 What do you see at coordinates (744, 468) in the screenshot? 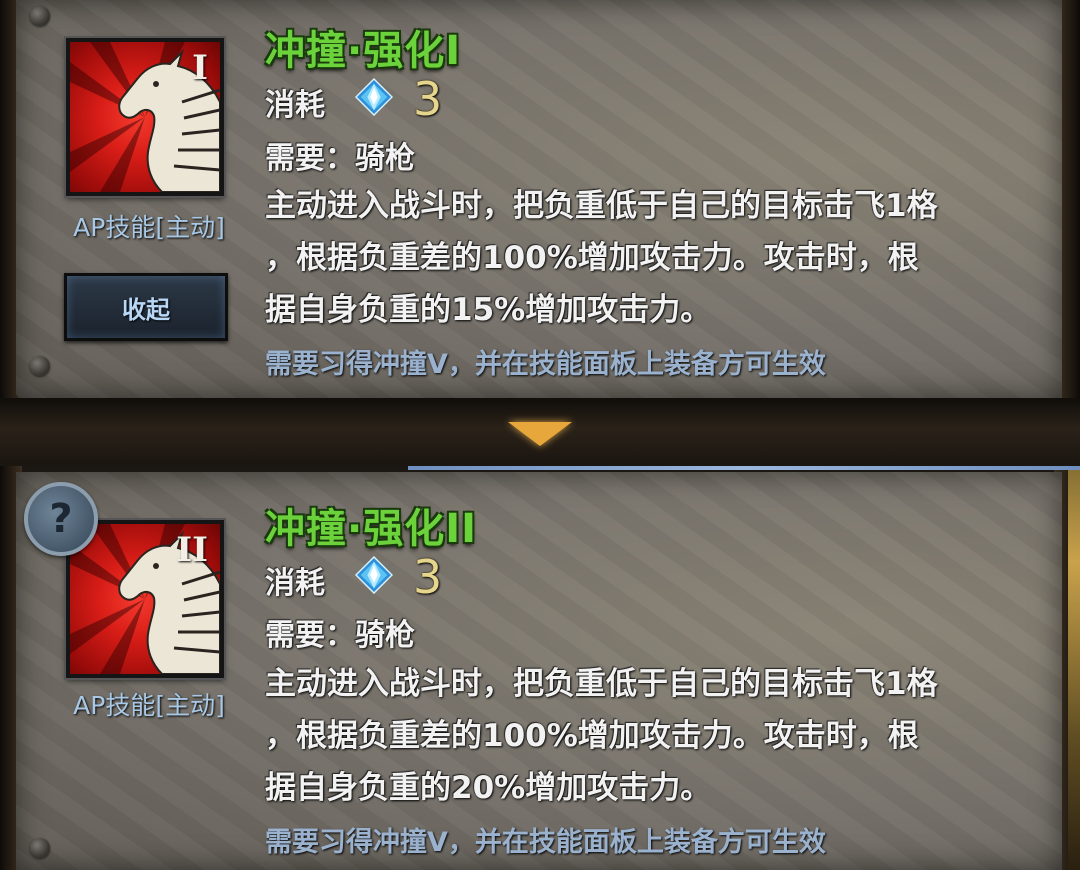
I see `divider-highlight-line` at bounding box center [744, 468].